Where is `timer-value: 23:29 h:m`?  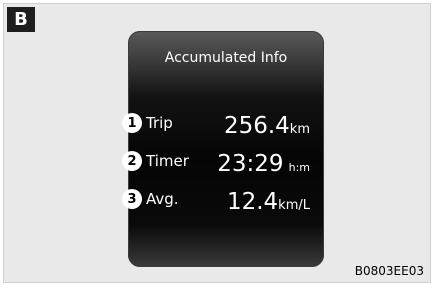 timer-value: 23:29 h:m is located at coordinates (263, 164).